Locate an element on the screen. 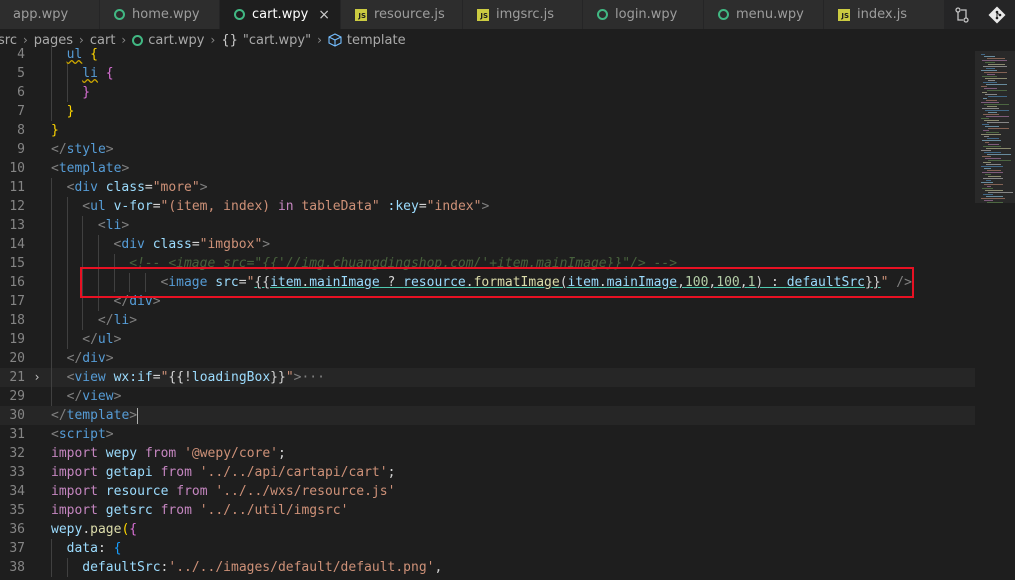  code-line: 7} is located at coordinates (487, 111).